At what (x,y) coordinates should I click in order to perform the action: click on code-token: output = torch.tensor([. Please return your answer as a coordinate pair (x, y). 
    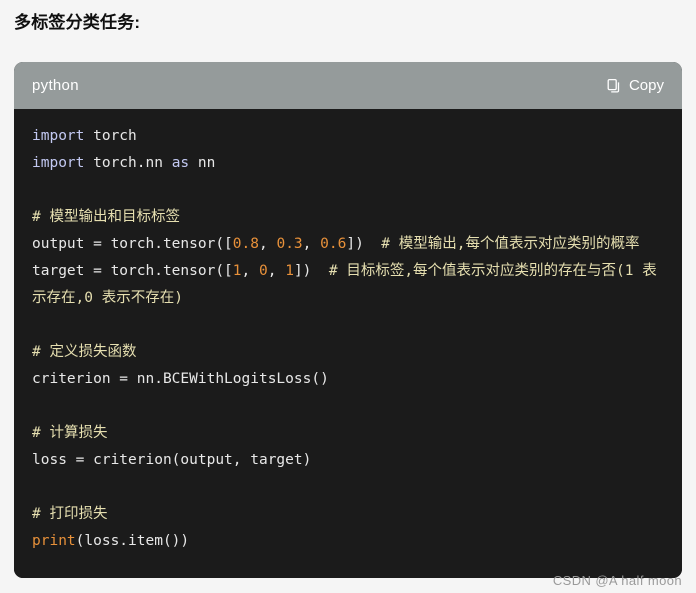
    Looking at the image, I should click on (132, 244).